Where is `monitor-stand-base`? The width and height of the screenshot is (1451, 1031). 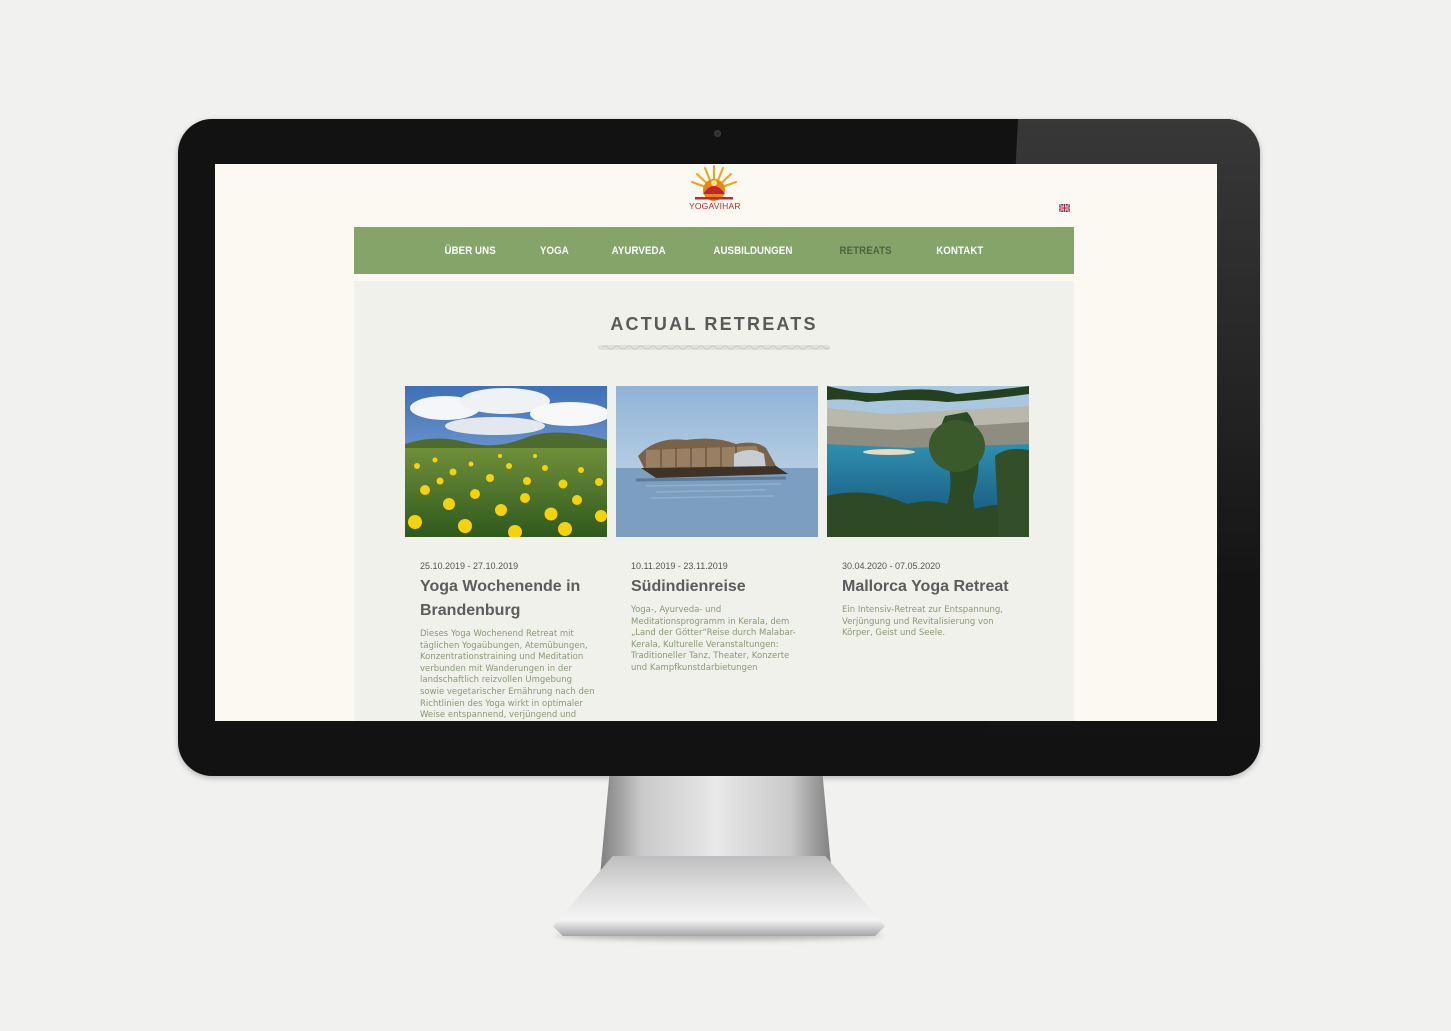
monitor-stand-base is located at coordinates (719, 896).